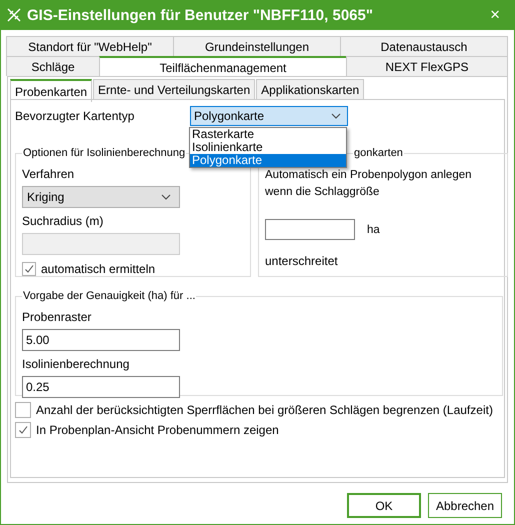 The width and height of the screenshot is (515, 525). Describe the element at coordinates (268, 134) in the screenshot. I see `dropdown-option: Rasterkarte` at that location.